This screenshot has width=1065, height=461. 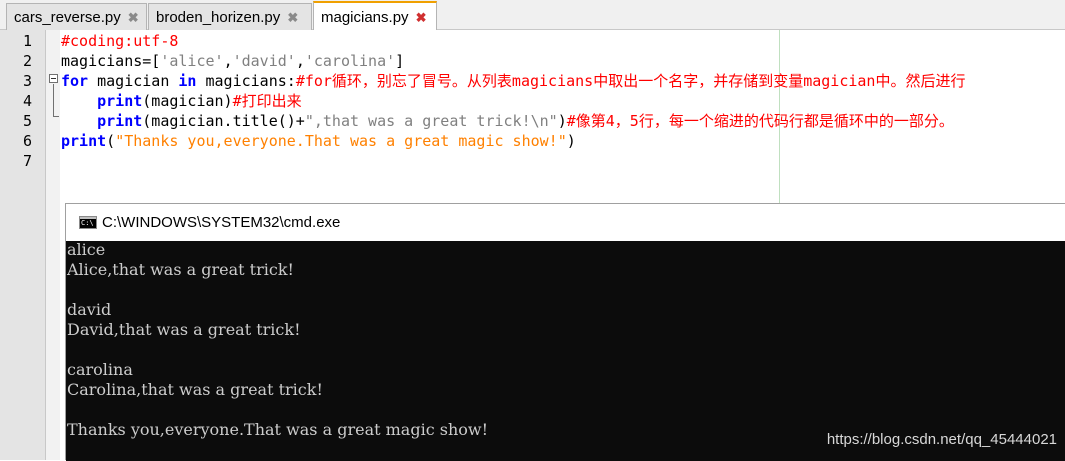 What do you see at coordinates (27, 121) in the screenshot?
I see `line-number: 5` at bounding box center [27, 121].